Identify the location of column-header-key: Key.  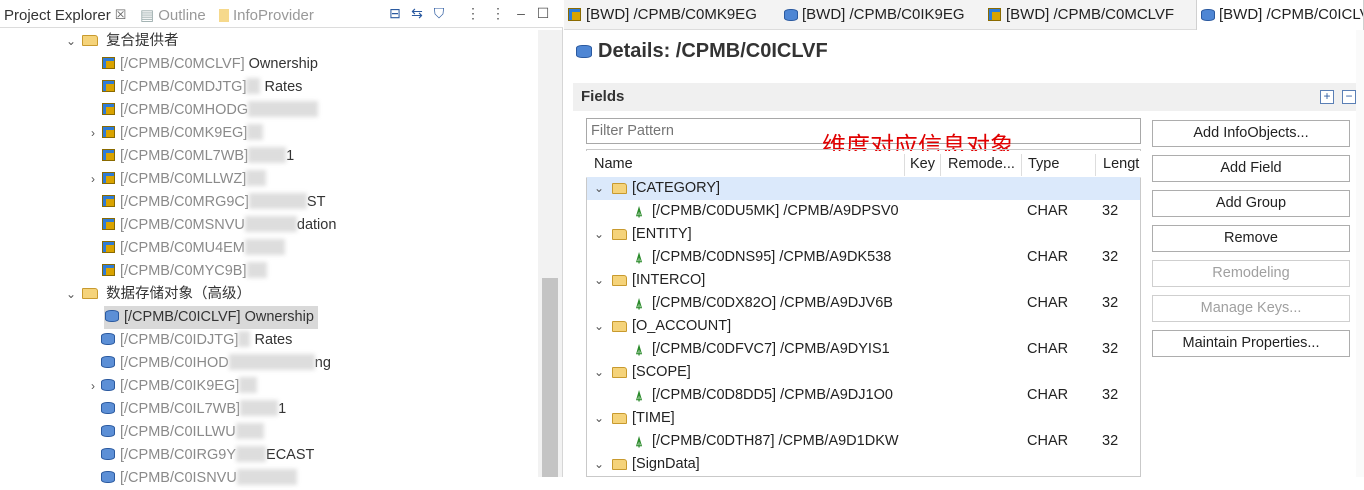
(922, 164).